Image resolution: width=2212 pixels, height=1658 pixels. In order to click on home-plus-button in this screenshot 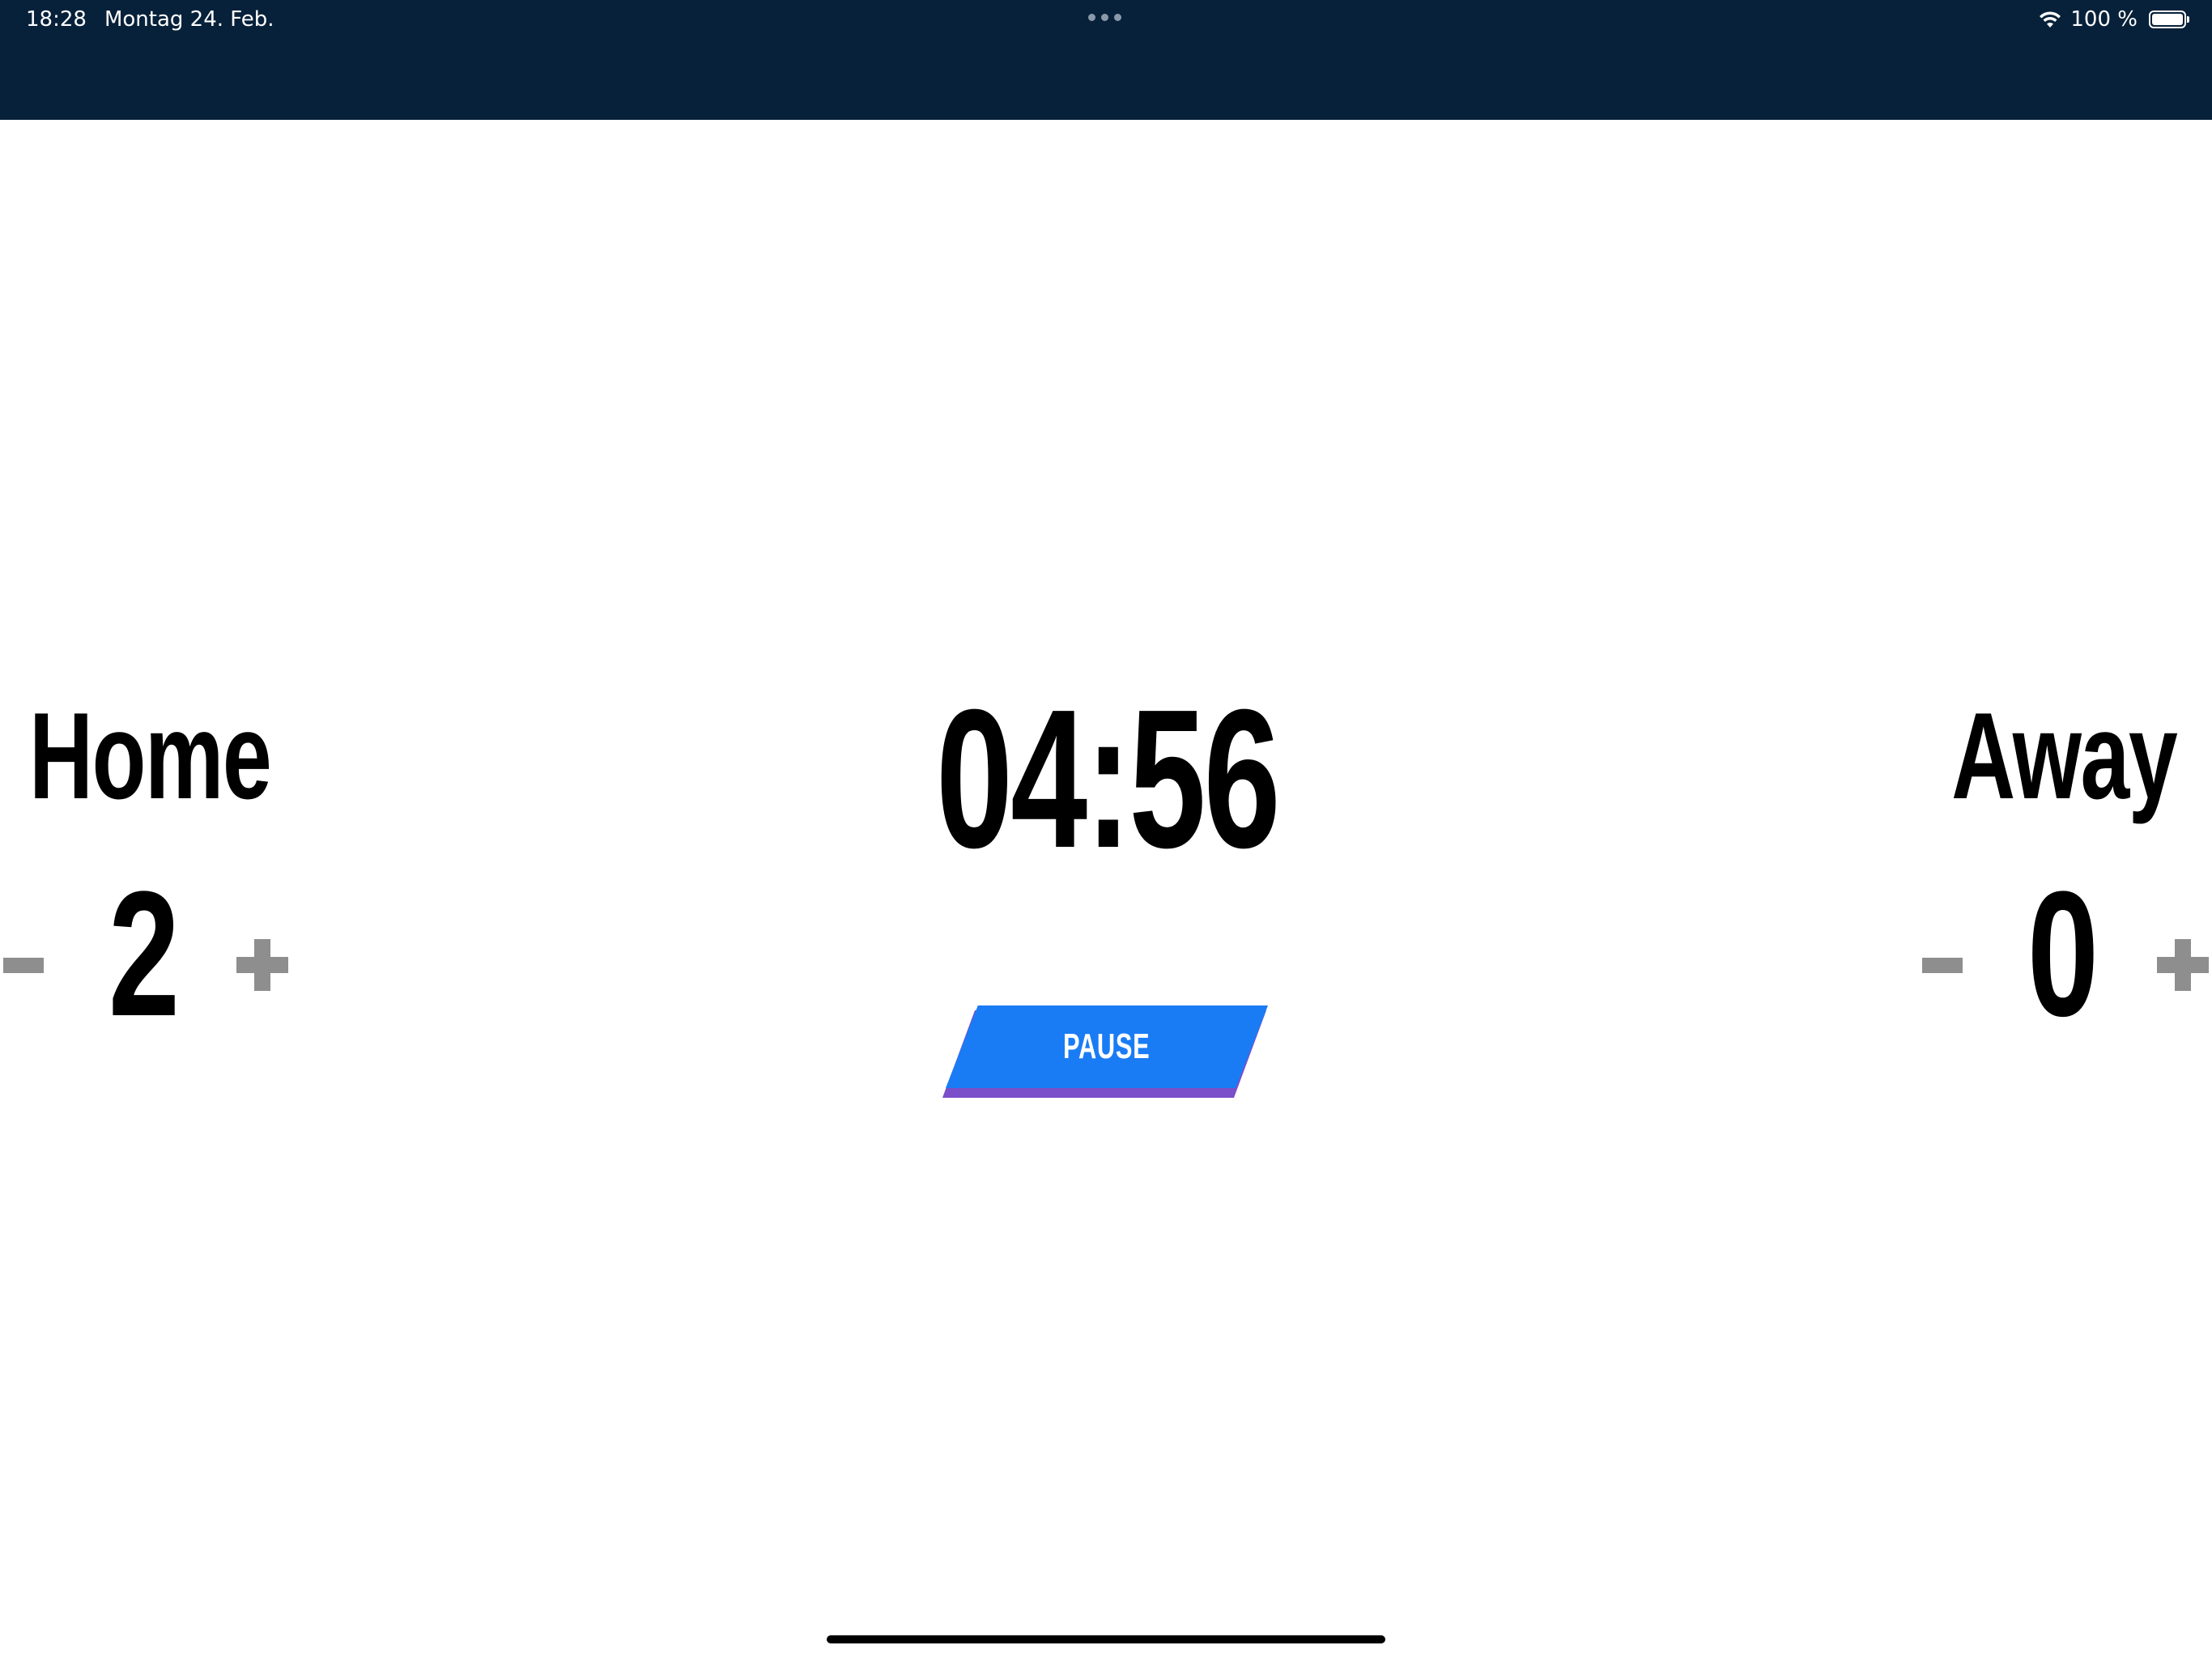, I will do `click(262, 965)`.